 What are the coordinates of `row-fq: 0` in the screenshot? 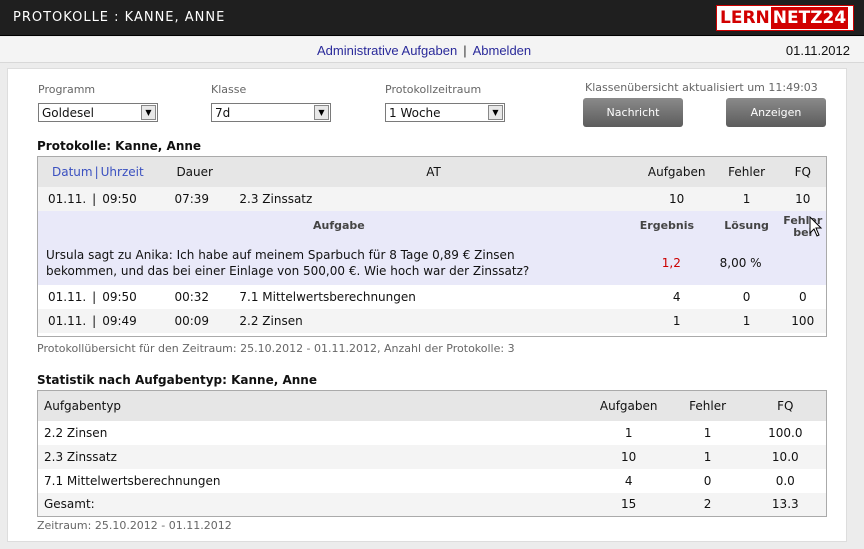 It's located at (802, 296).